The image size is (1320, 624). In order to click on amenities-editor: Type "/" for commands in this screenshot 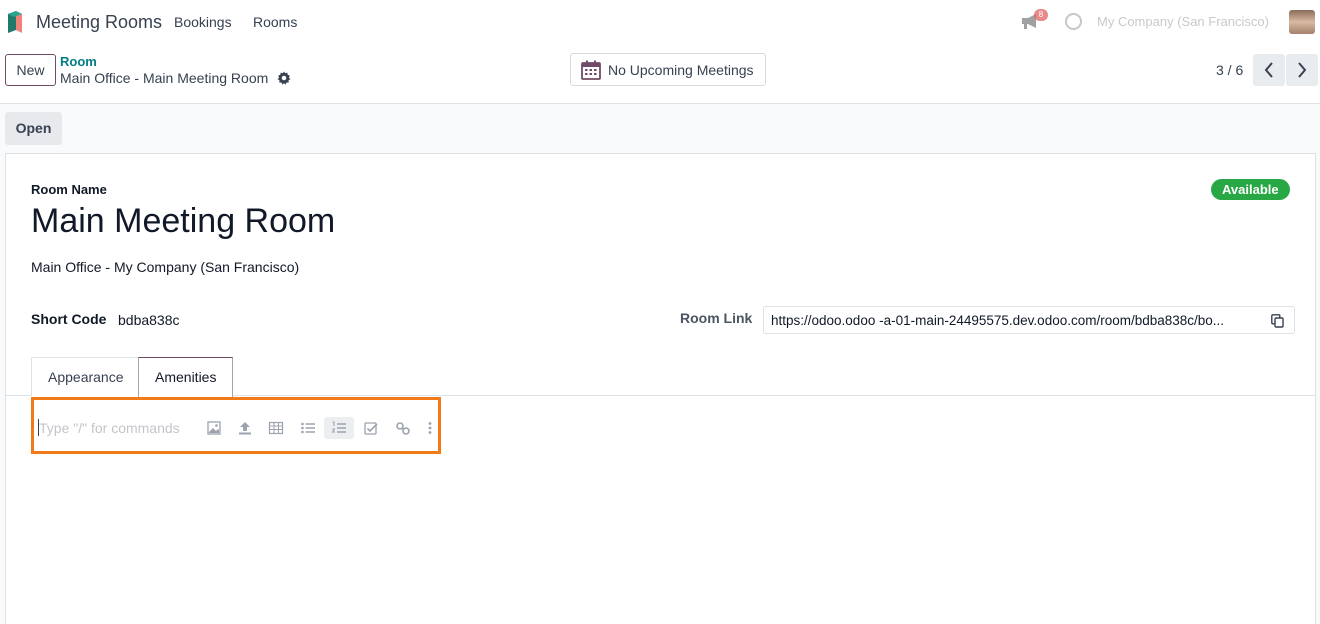, I will do `click(236, 425)`.